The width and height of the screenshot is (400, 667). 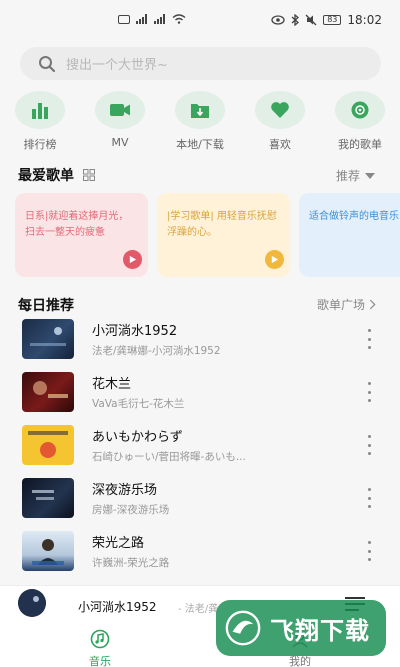 What do you see at coordinates (332, 20) in the screenshot?
I see `battery-icon: 83` at bounding box center [332, 20].